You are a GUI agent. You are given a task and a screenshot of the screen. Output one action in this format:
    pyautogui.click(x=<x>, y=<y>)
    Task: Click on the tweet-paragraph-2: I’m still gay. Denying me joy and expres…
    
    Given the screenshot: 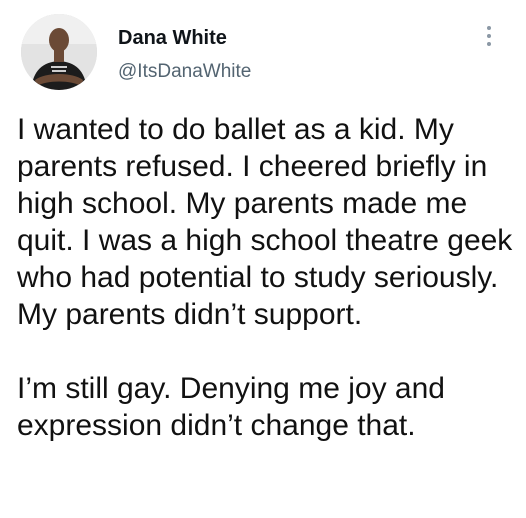 What is the action you would take?
    pyautogui.click(x=231, y=407)
    